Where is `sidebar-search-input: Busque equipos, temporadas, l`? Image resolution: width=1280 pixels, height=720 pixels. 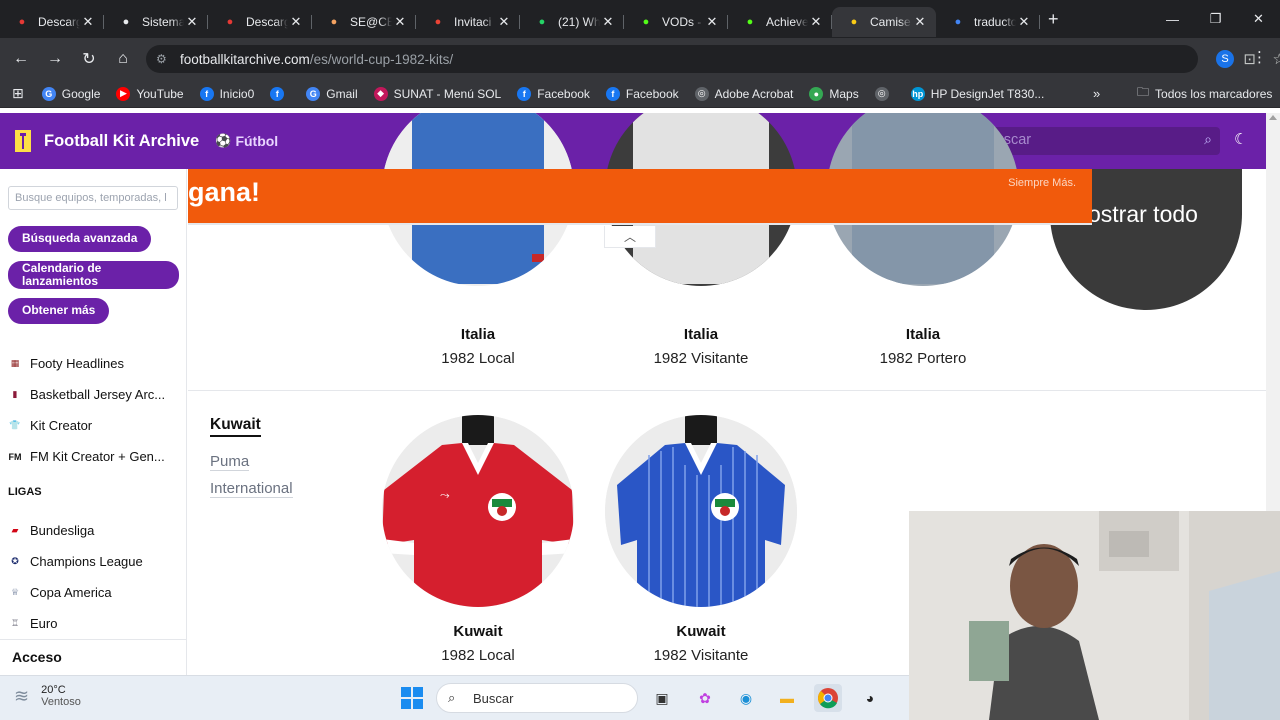 sidebar-search-input: Busque equipos, temporadas, l is located at coordinates (93, 198).